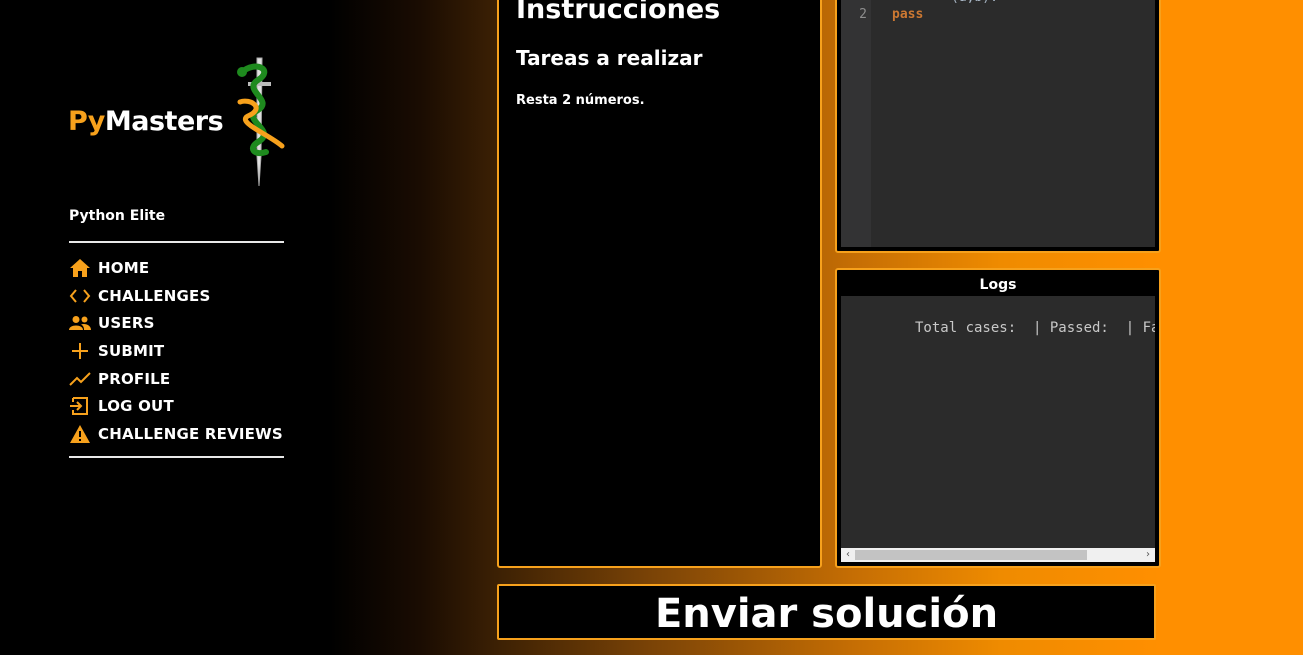  I want to click on scroll-left-arrow-icon: ‹, so click(848, 555).